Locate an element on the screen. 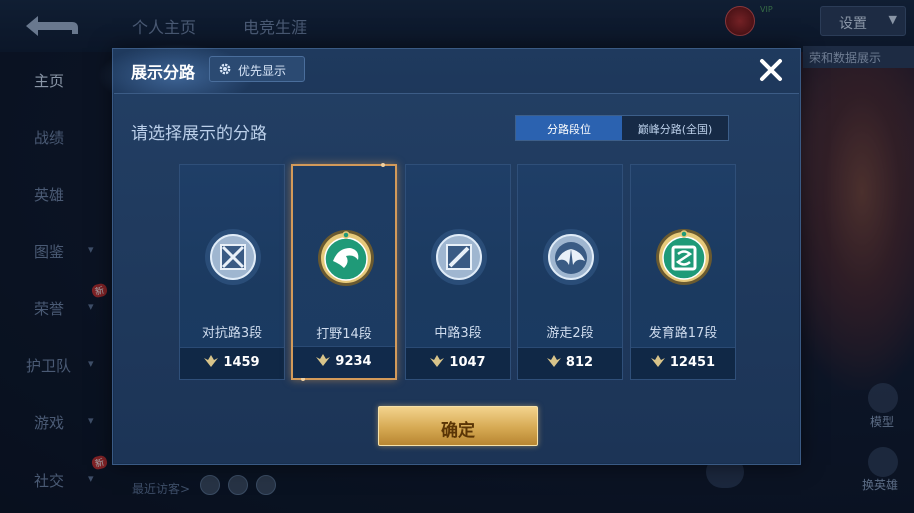  lane-name: 打野14段 is located at coordinates (344, 334).